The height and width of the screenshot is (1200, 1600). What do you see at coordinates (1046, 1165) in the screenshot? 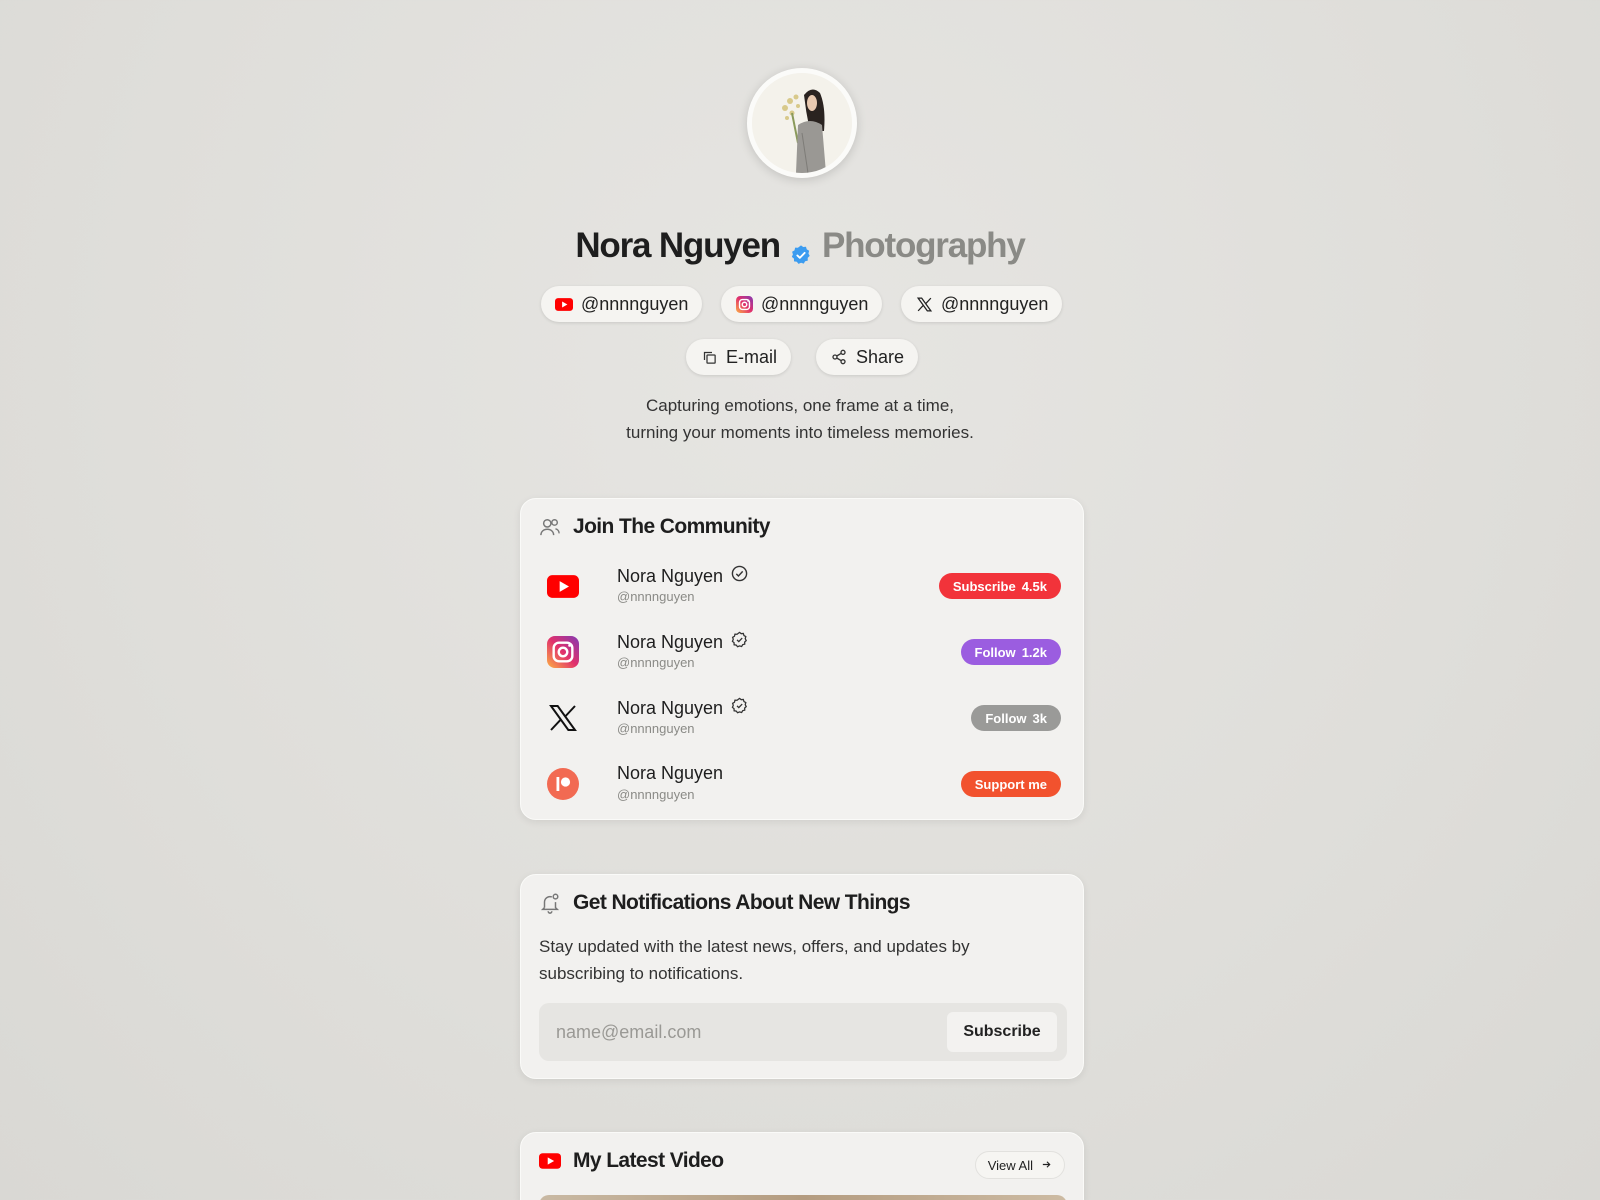
I see `arrow-right-icon` at bounding box center [1046, 1165].